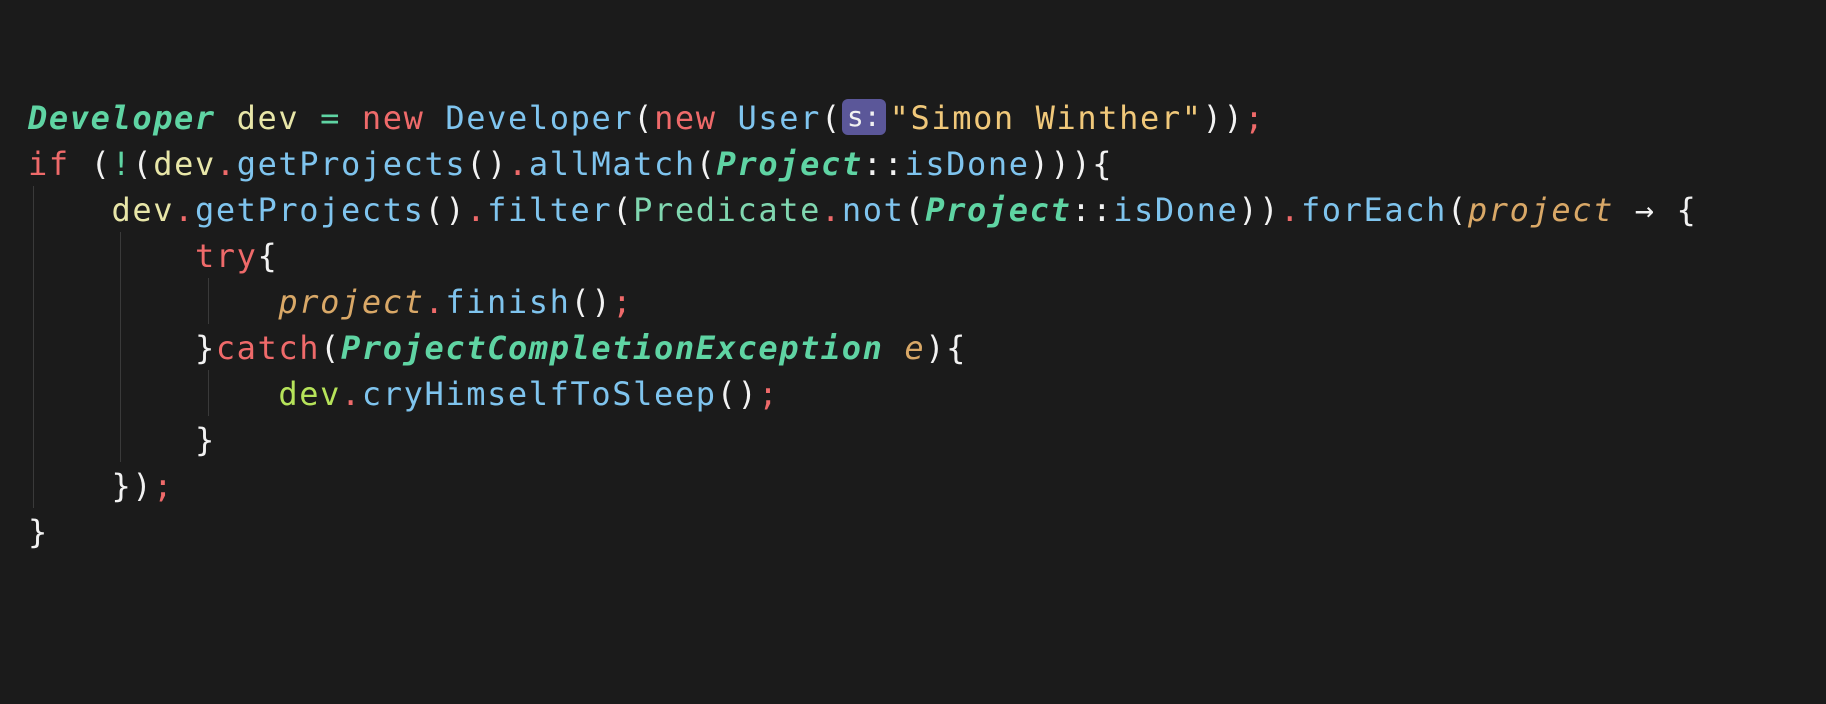 This screenshot has height=704, width=1826. Describe the element at coordinates (862, 486) in the screenshot. I see `code-line: });` at that location.